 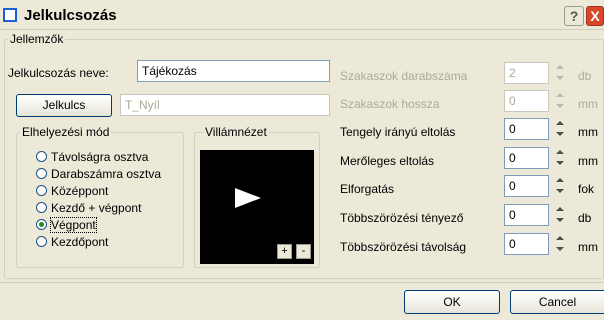 What do you see at coordinates (302, 282) in the screenshot?
I see `footer-separator` at bounding box center [302, 282].